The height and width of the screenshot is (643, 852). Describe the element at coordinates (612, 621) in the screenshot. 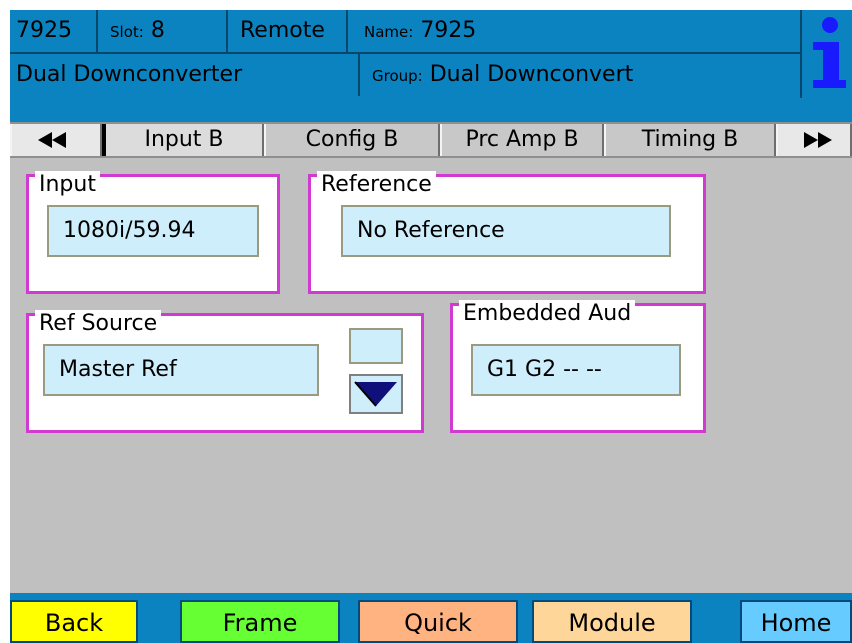

I see `module-button: Module` at that location.